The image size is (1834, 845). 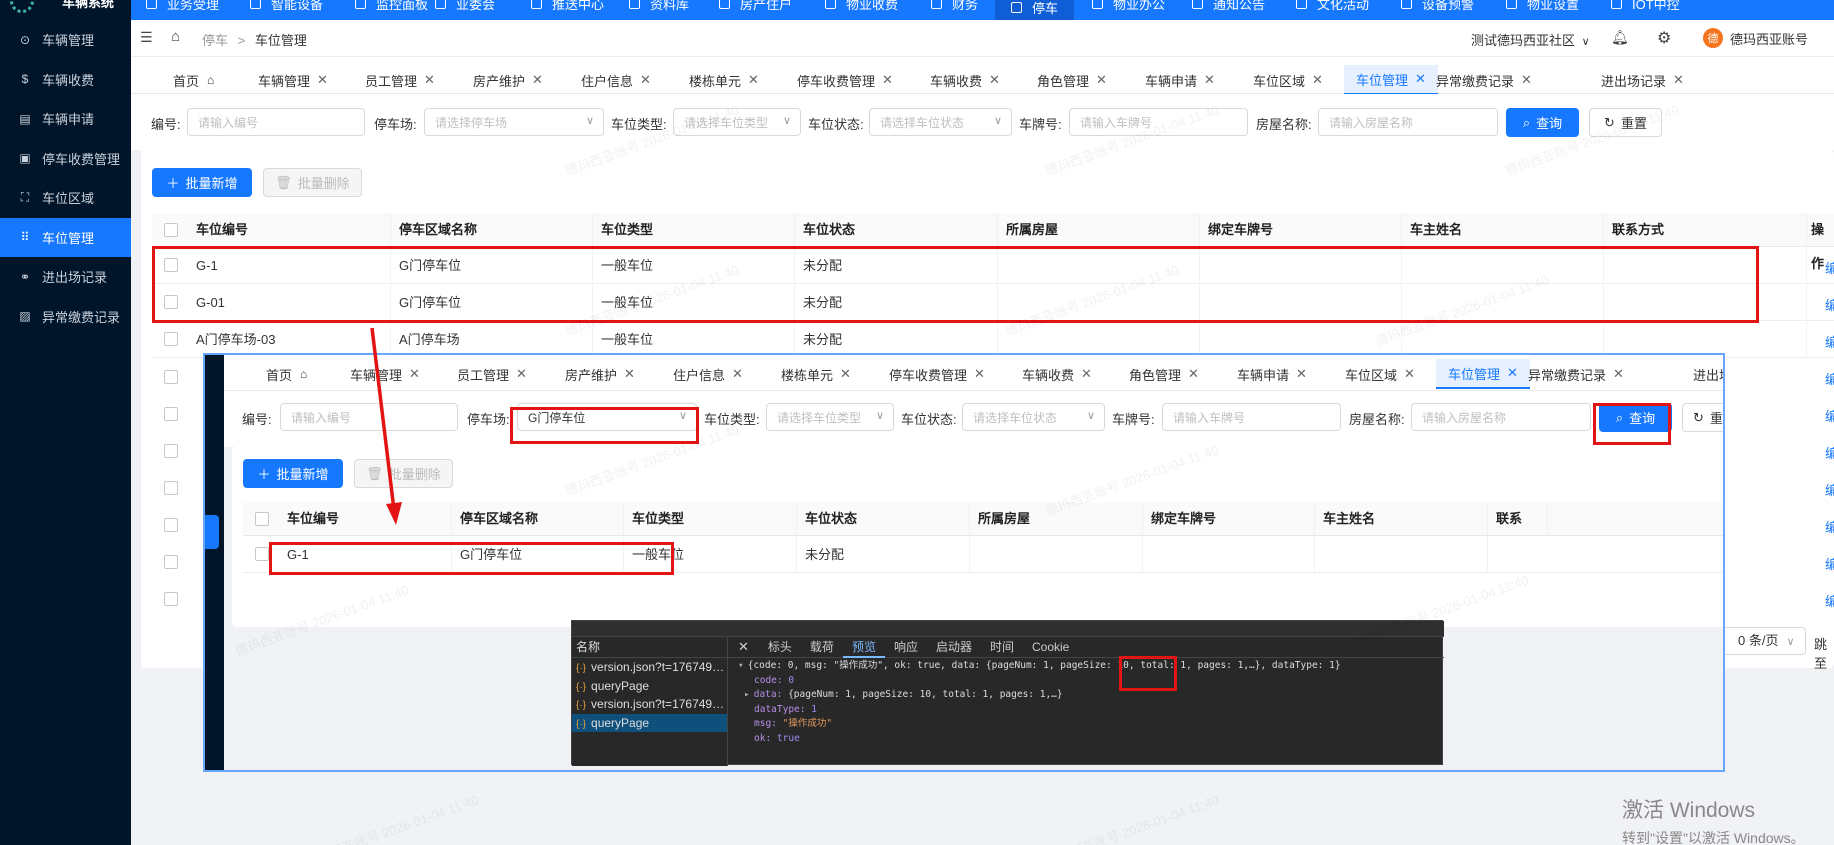 I want to click on batch-add-button: ＋ 批量新增, so click(x=202, y=182).